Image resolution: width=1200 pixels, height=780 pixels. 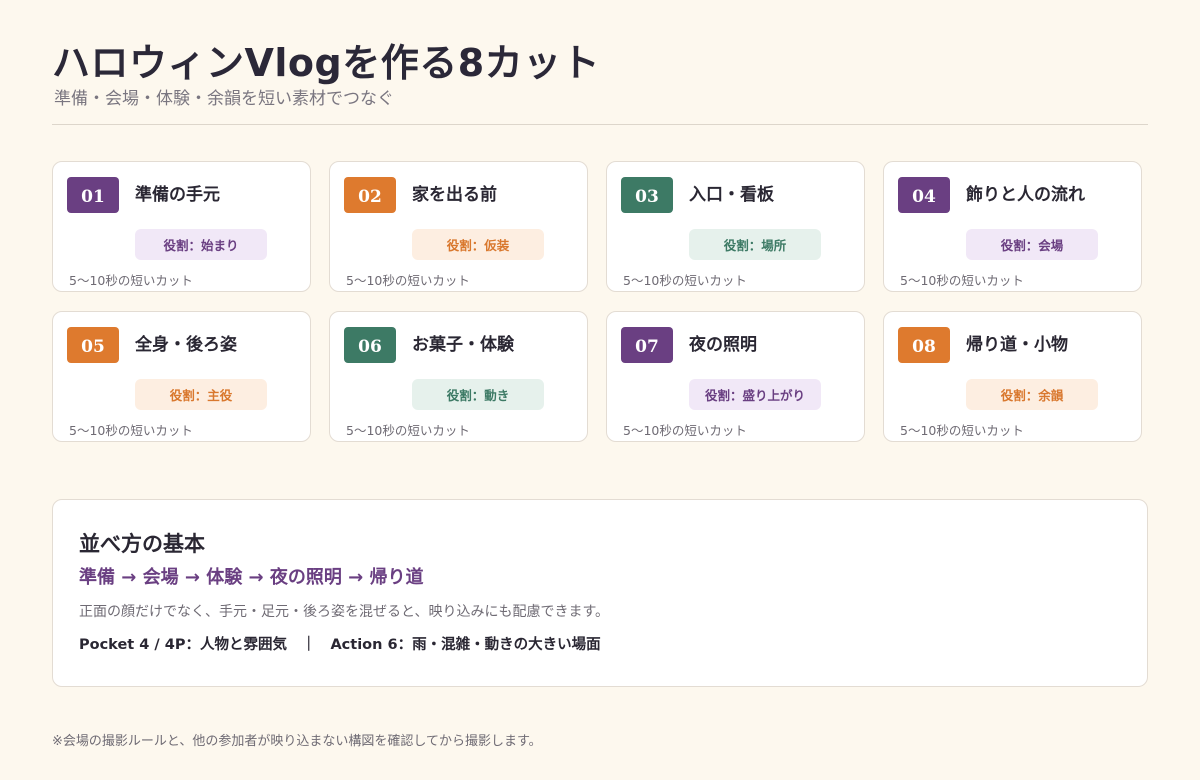 What do you see at coordinates (478, 394) in the screenshot?
I see `role-badge: 役割：動き` at bounding box center [478, 394].